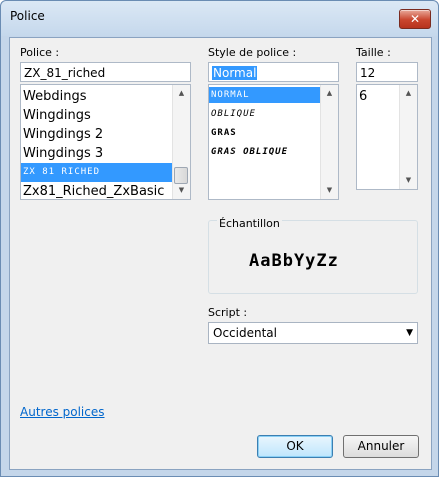 This screenshot has width=439, height=477. Describe the element at coordinates (219, 18) in the screenshot. I see `title-bar: Police ✕` at that location.